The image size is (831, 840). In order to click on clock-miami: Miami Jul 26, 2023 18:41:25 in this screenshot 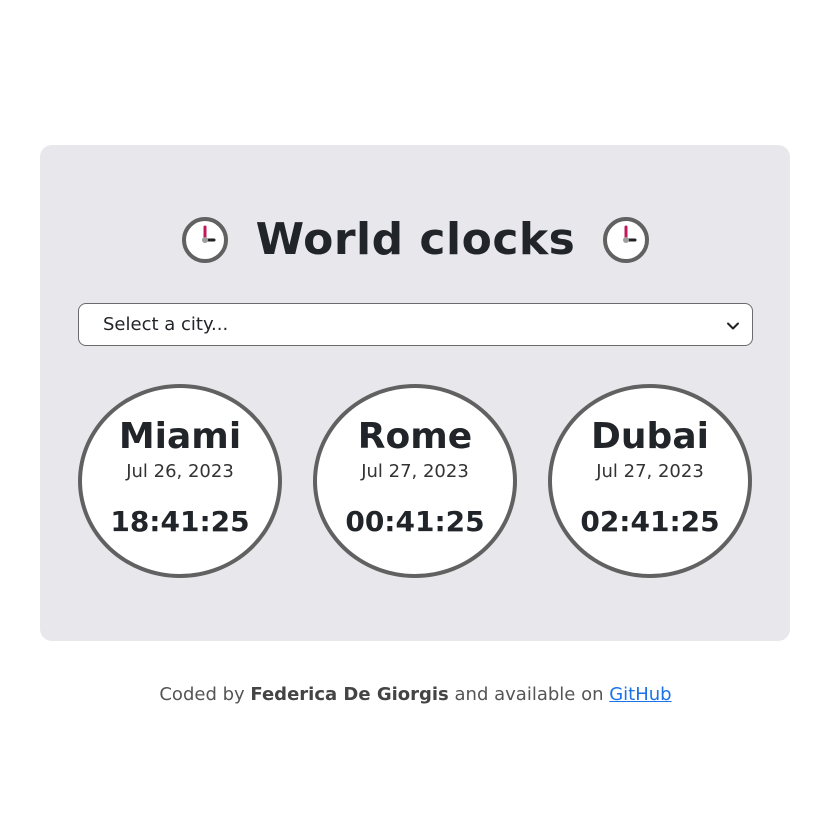, I will do `click(180, 481)`.